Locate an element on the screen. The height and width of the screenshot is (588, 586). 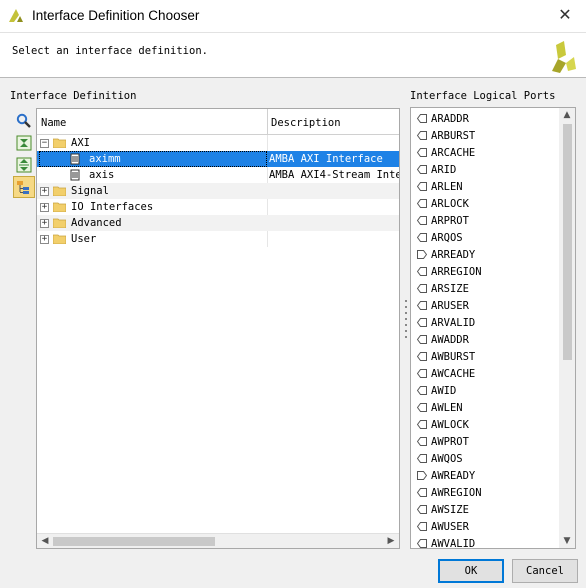
port-item: AWREGION is located at coordinates (486, 492).